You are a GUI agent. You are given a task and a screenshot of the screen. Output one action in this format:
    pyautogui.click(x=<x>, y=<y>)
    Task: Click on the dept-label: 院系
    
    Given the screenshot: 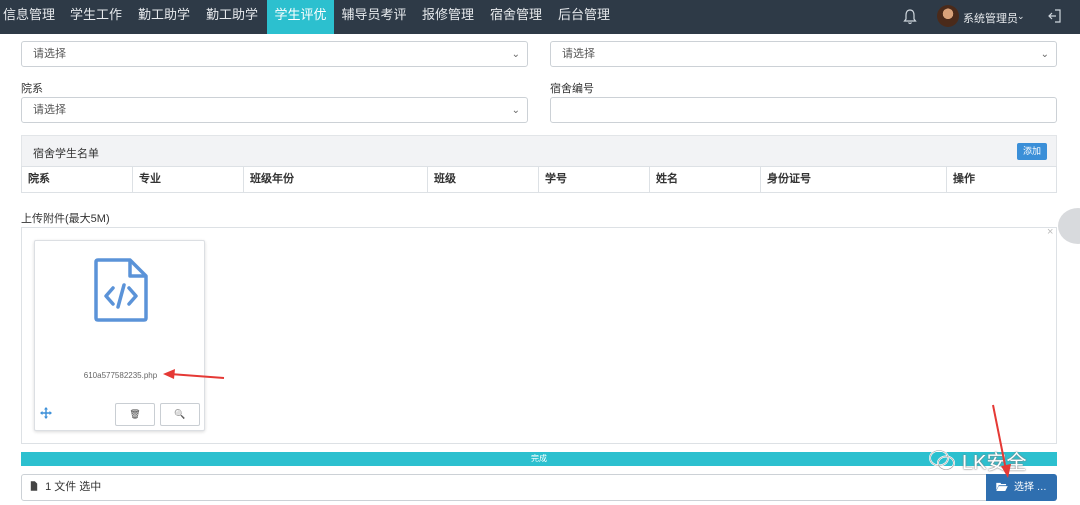 What is the action you would take?
    pyautogui.click(x=32, y=89)
    